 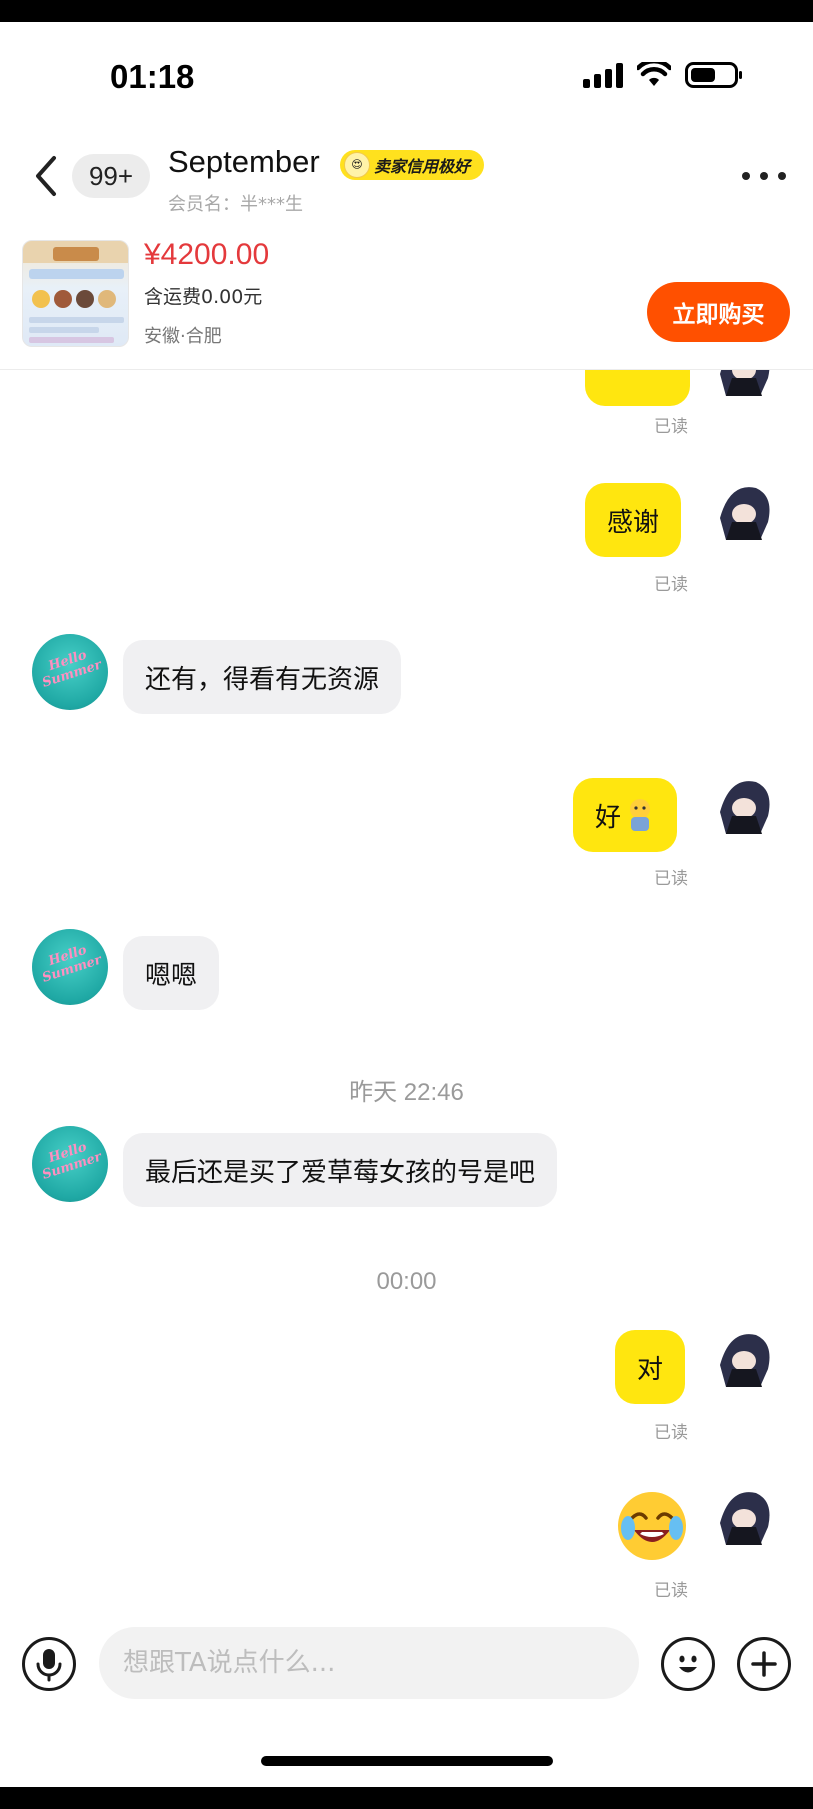 What do you see at coordinates (262, 677) in the screenshot?
I see `message-bubble-incoming: 还有，得看有无资源` at bounding box center [262, 677].